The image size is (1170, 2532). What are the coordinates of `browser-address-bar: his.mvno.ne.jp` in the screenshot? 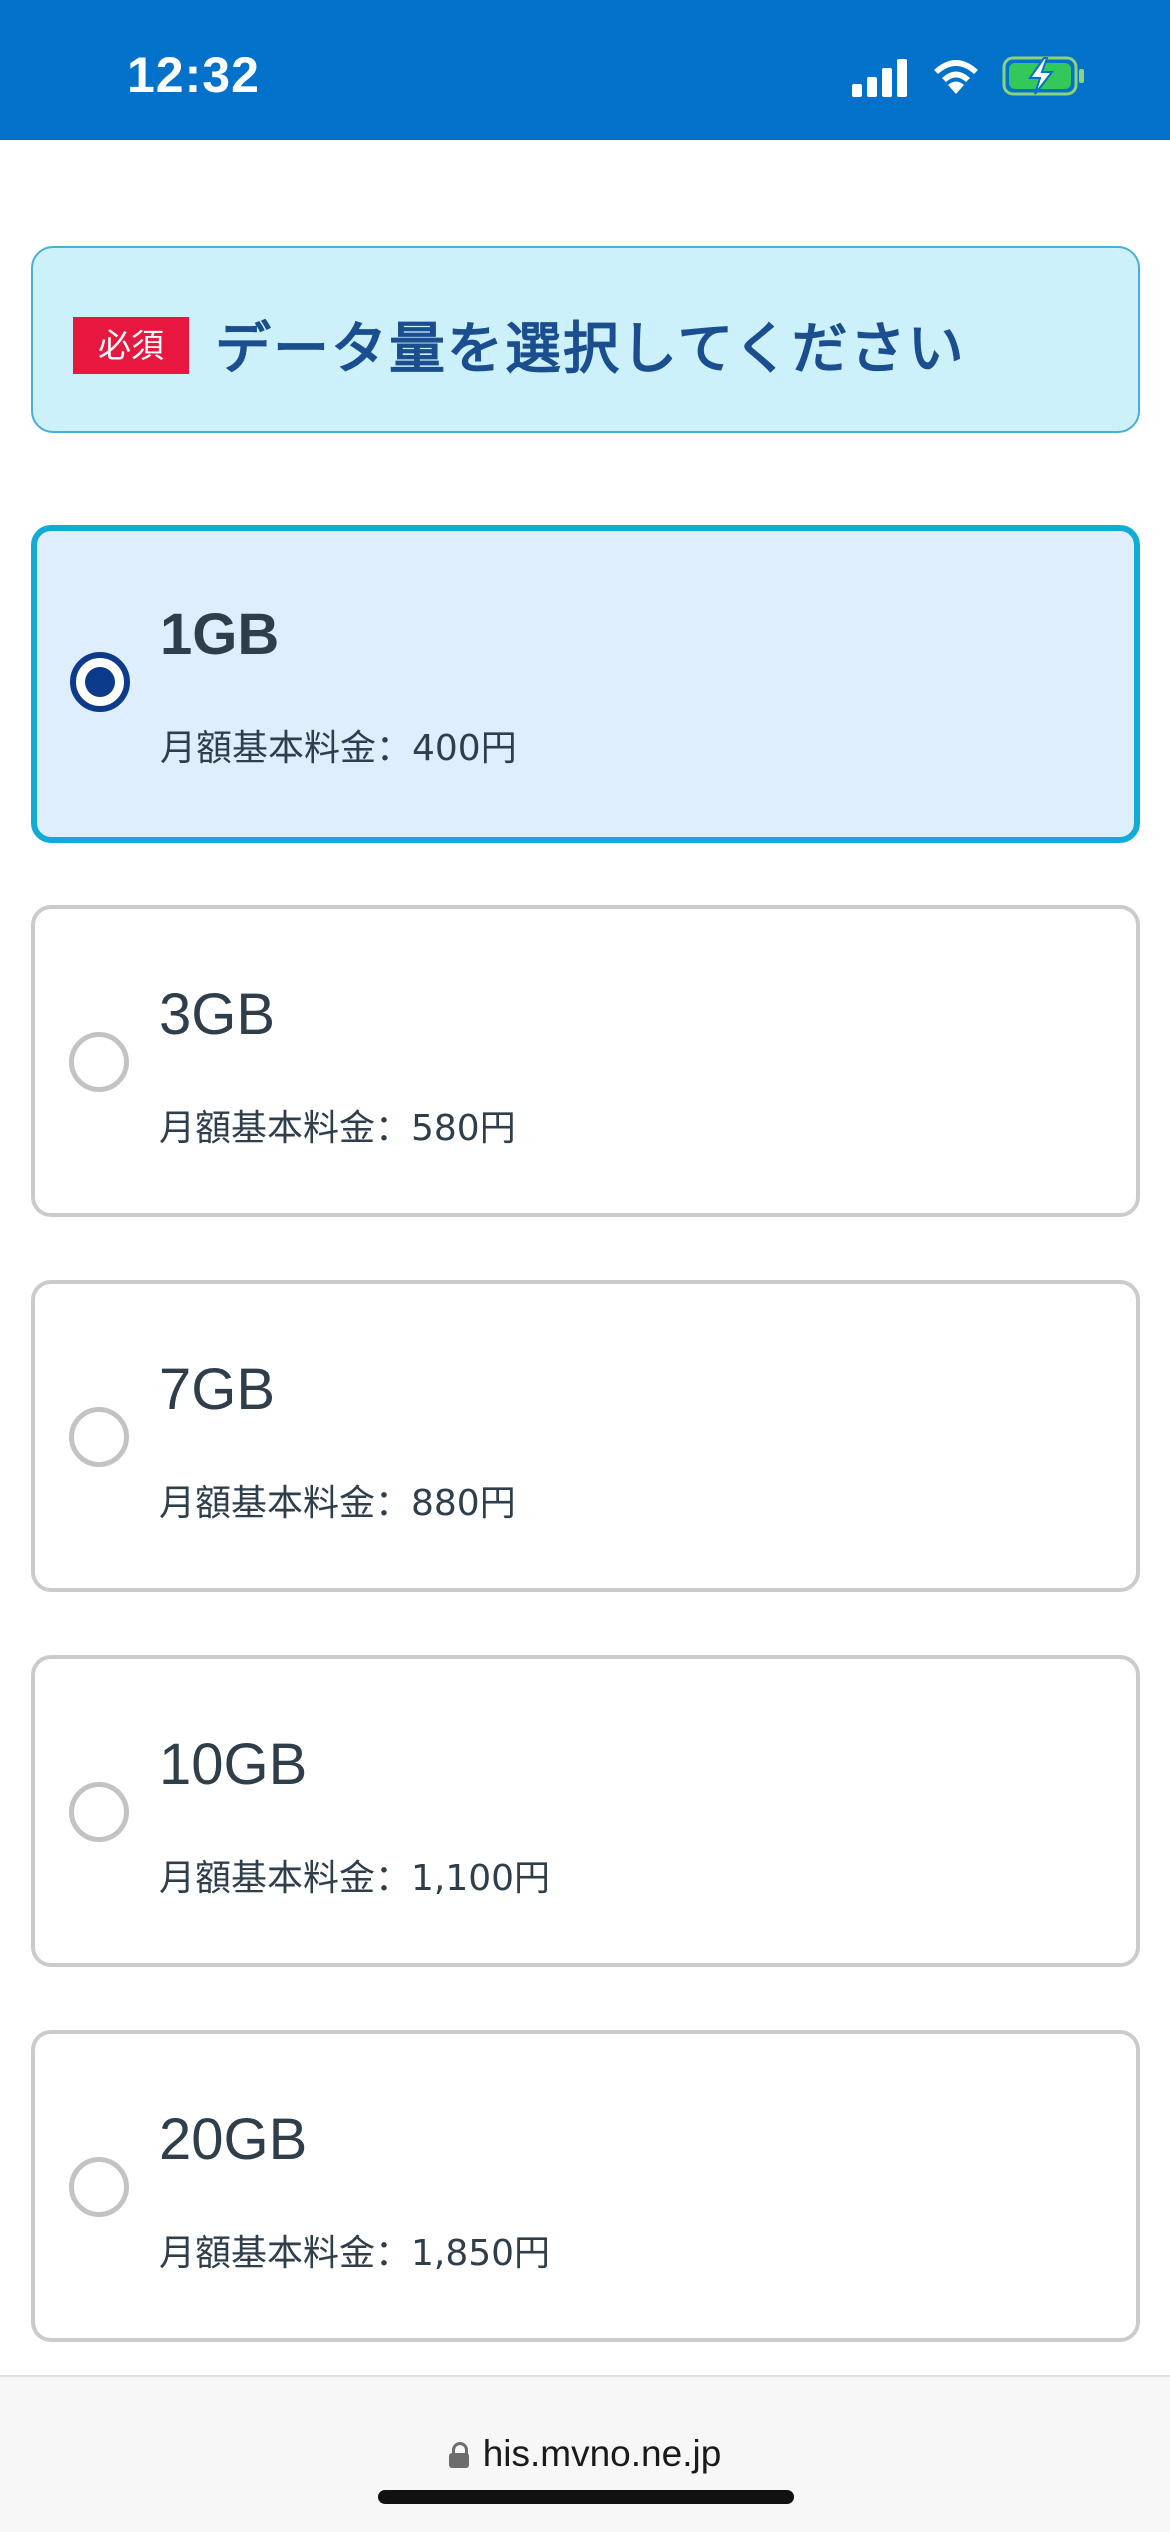 It's located at (585, 2453).